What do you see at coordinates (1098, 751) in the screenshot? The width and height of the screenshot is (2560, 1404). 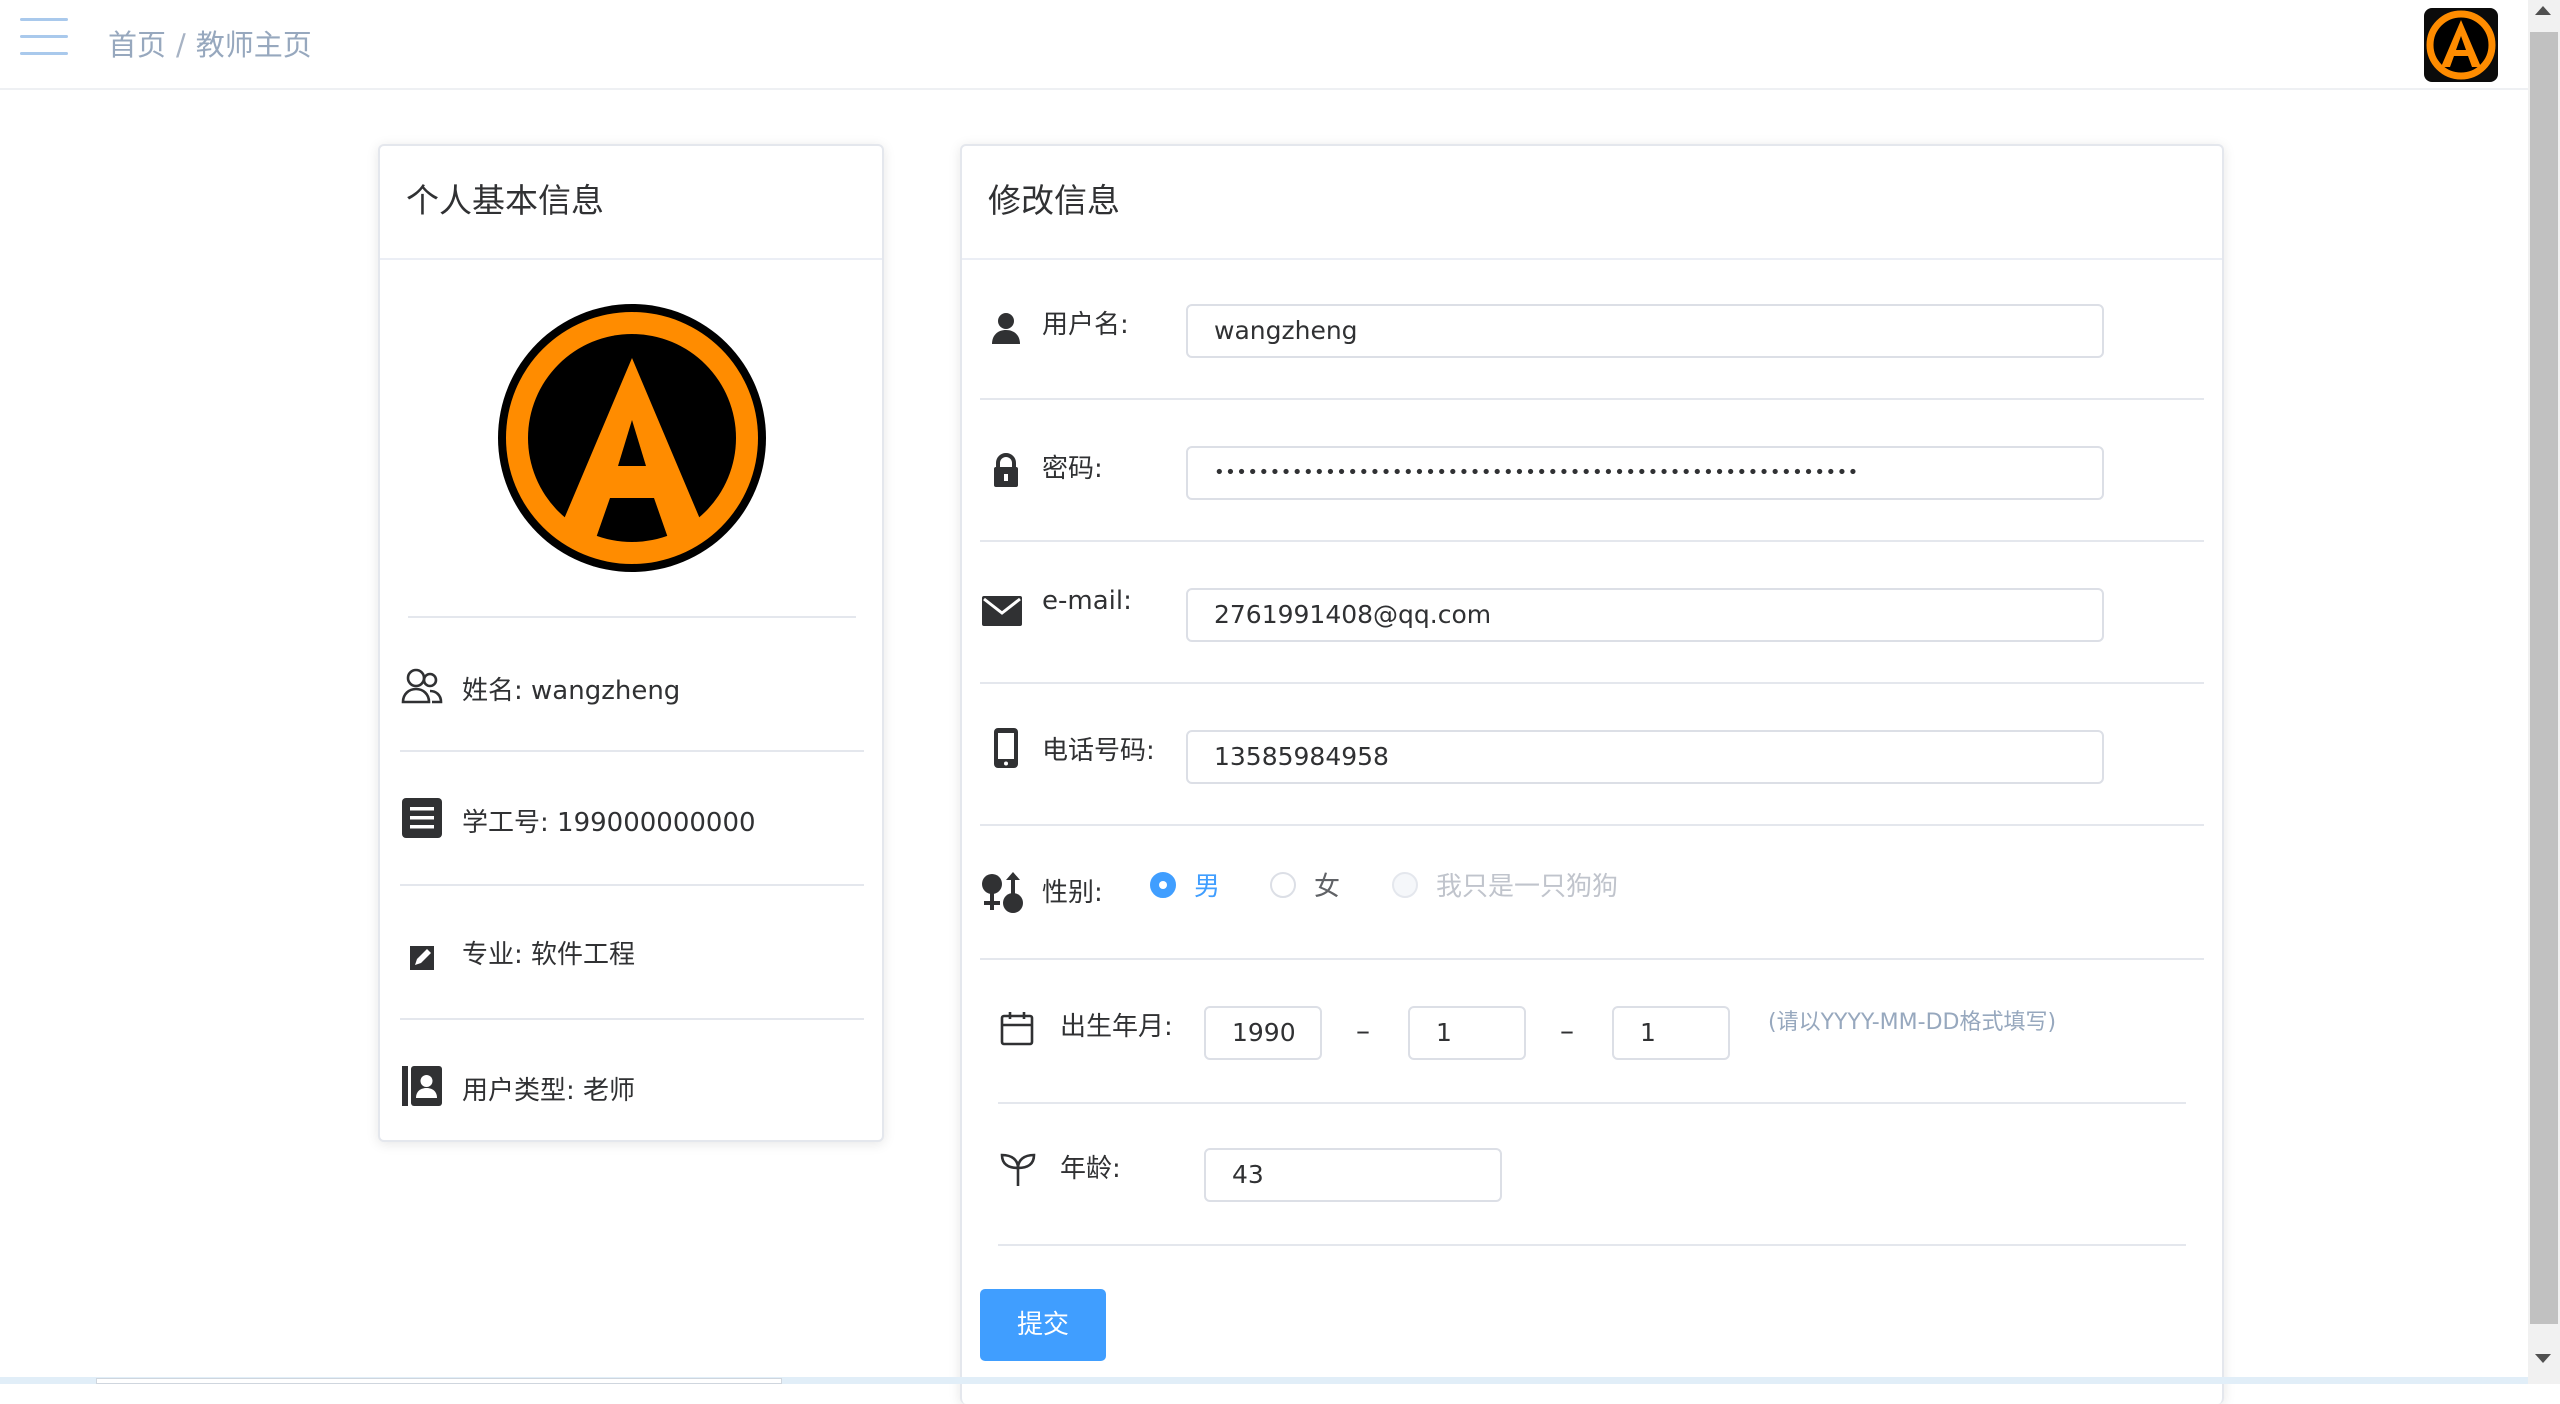 I see `phone-label: 电话号码:` at bounding box center [1098, 751].